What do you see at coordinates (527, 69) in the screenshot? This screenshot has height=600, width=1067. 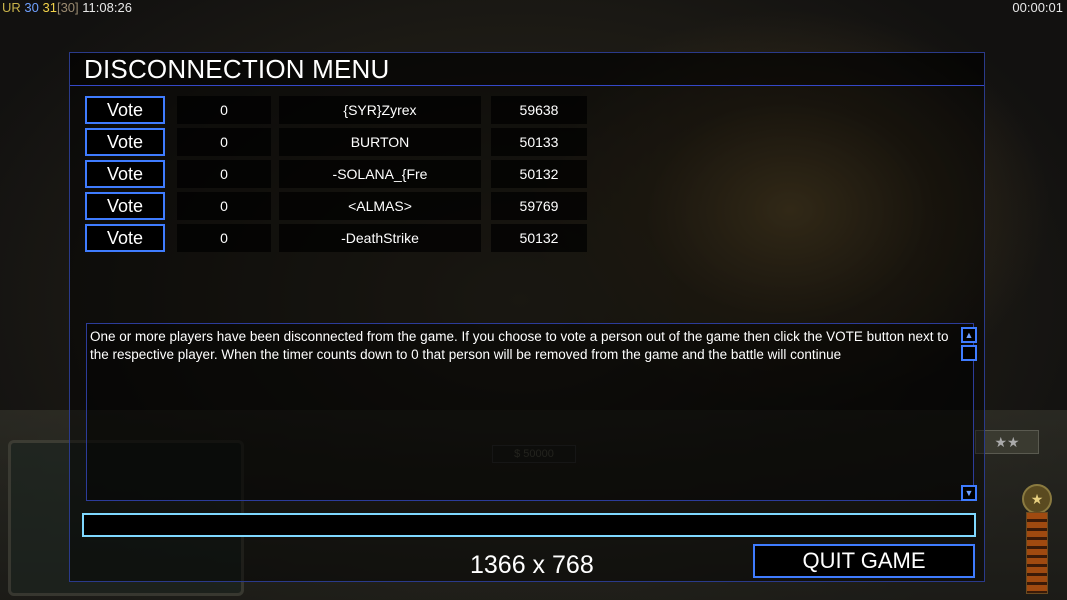 I see `dialog-header: DISCONNECTION MENU` at bounding box center [527, 69].